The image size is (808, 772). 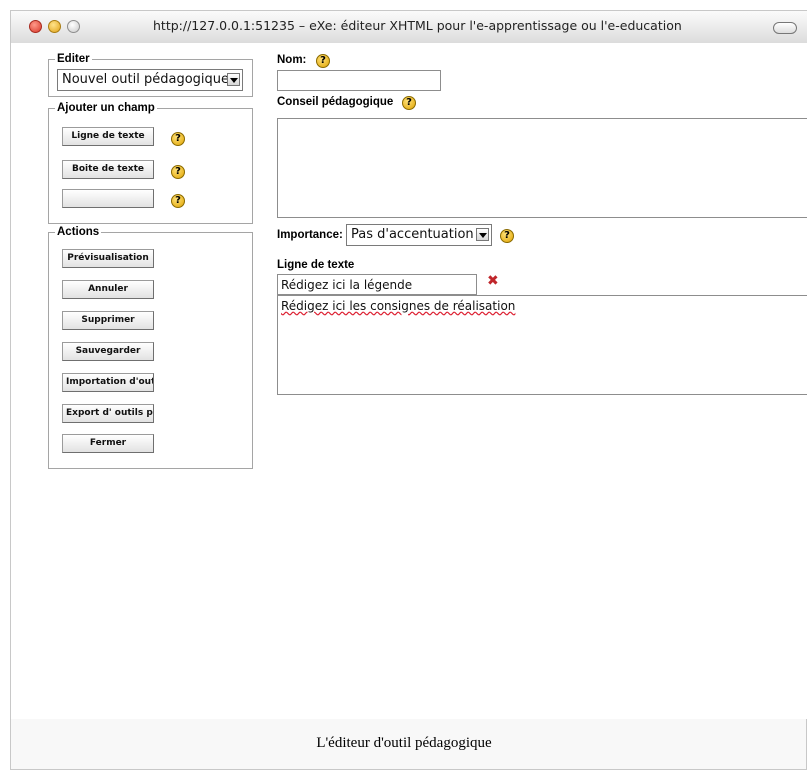 I want to click on save-button: Sauvegarder, so click(x=108, y=351).